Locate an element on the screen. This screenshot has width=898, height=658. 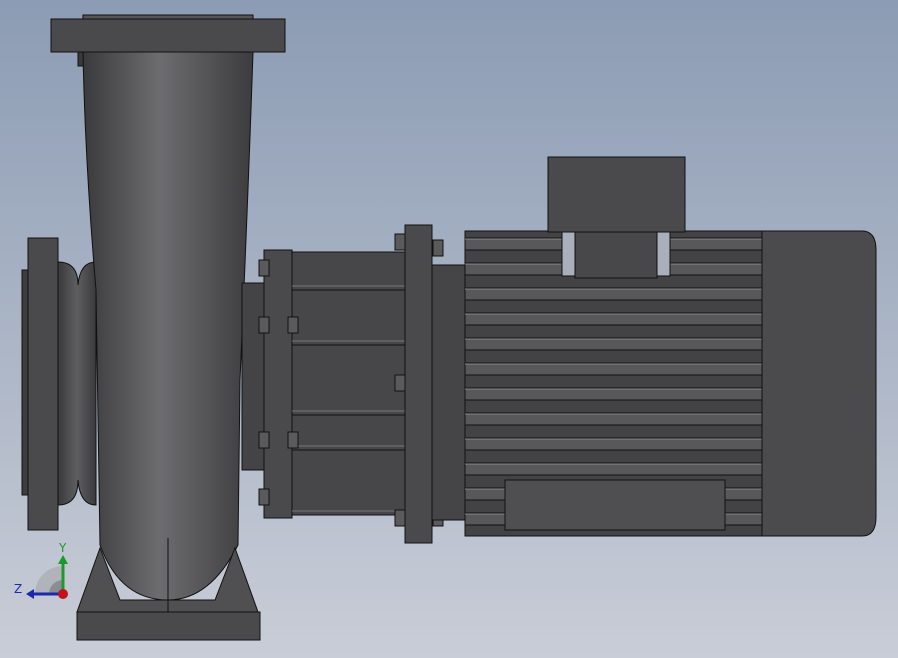
y-axis-label: Y is located at coordinates (62, 548).